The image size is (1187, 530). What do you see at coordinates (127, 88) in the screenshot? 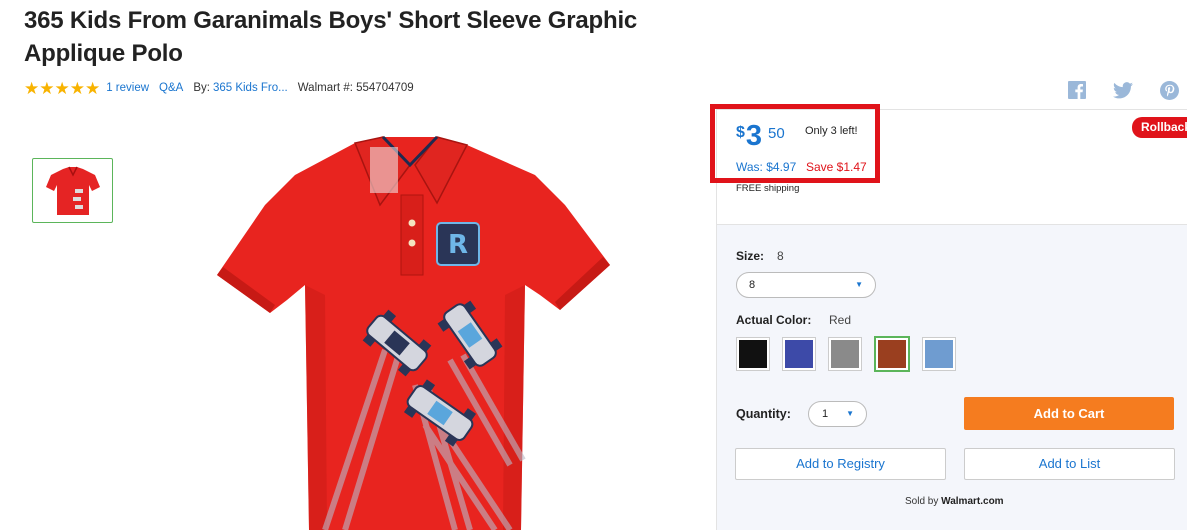
I see `reviews-link: 1 review` at bounding box center [127, 88].